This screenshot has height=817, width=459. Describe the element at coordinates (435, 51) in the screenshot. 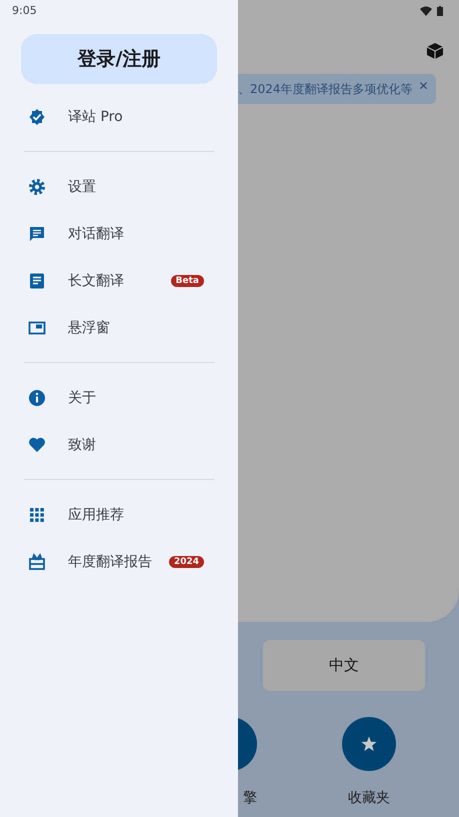

I see `cube-icon` at that location.